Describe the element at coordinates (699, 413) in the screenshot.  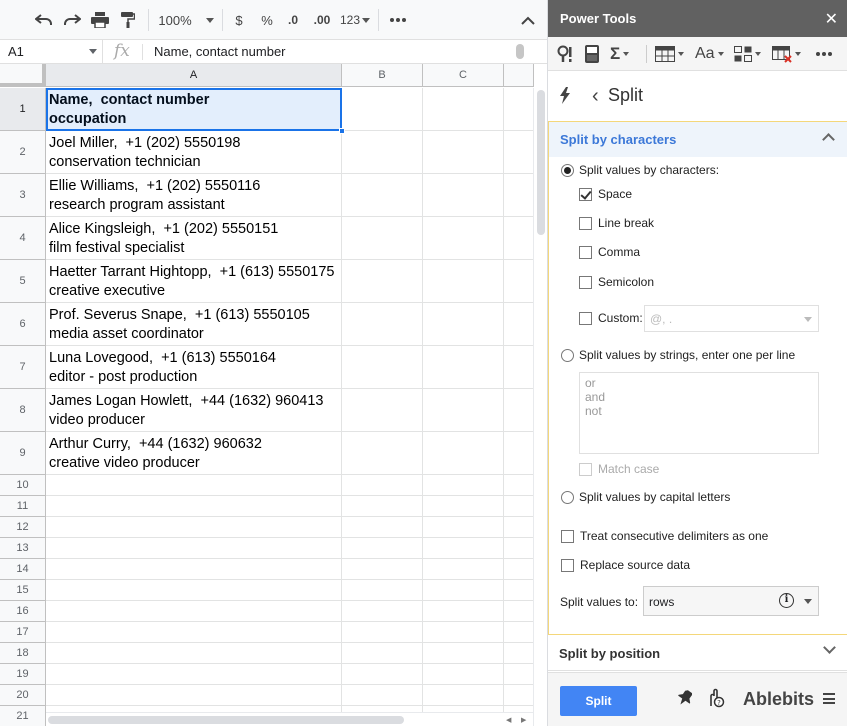
I see `strings-textarea: or and not` at that location.